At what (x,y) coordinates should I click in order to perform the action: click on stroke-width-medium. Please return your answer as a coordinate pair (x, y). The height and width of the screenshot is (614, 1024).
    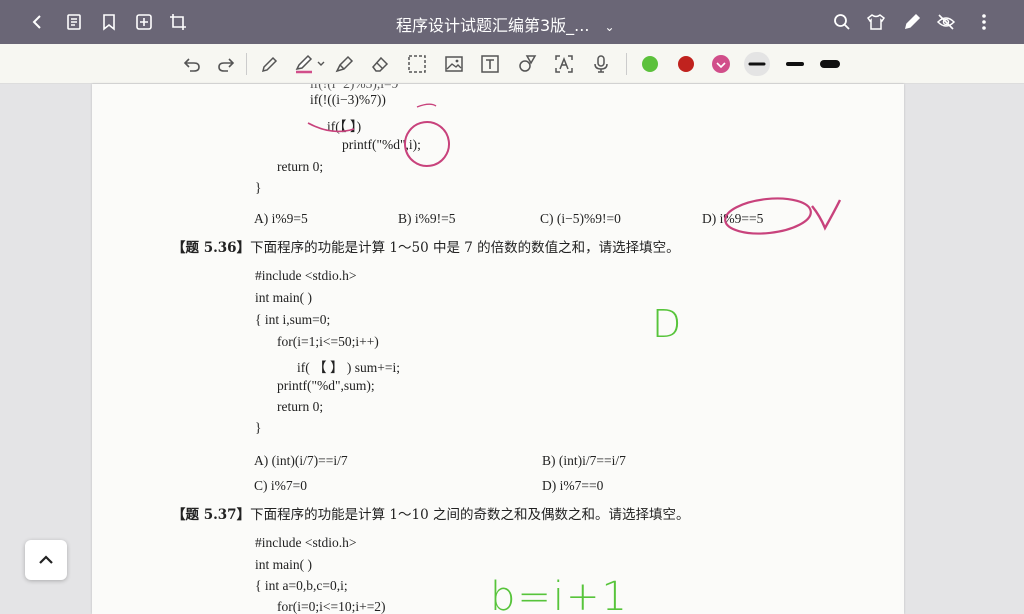
    Looking at the image, I should click on (795, 64).